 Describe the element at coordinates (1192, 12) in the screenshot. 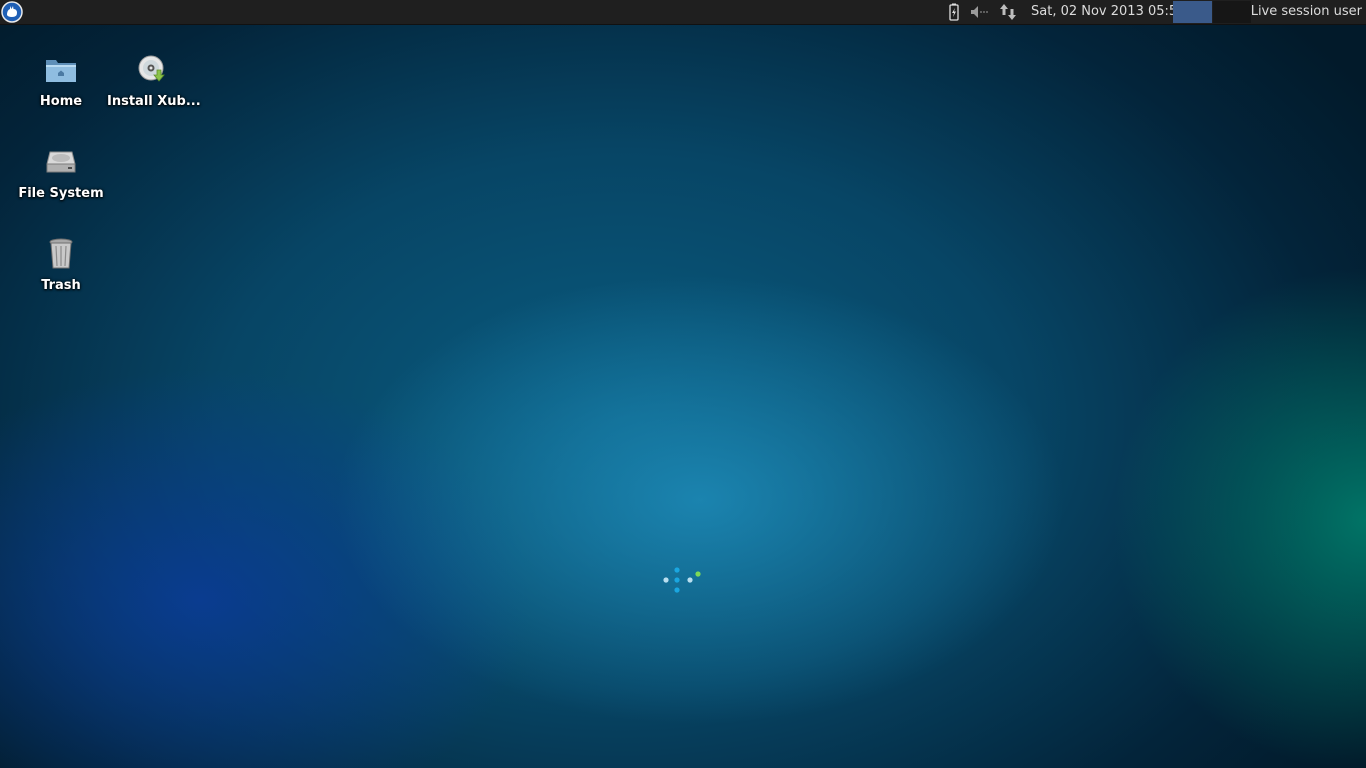

I see `workspace-1-button` at that location.